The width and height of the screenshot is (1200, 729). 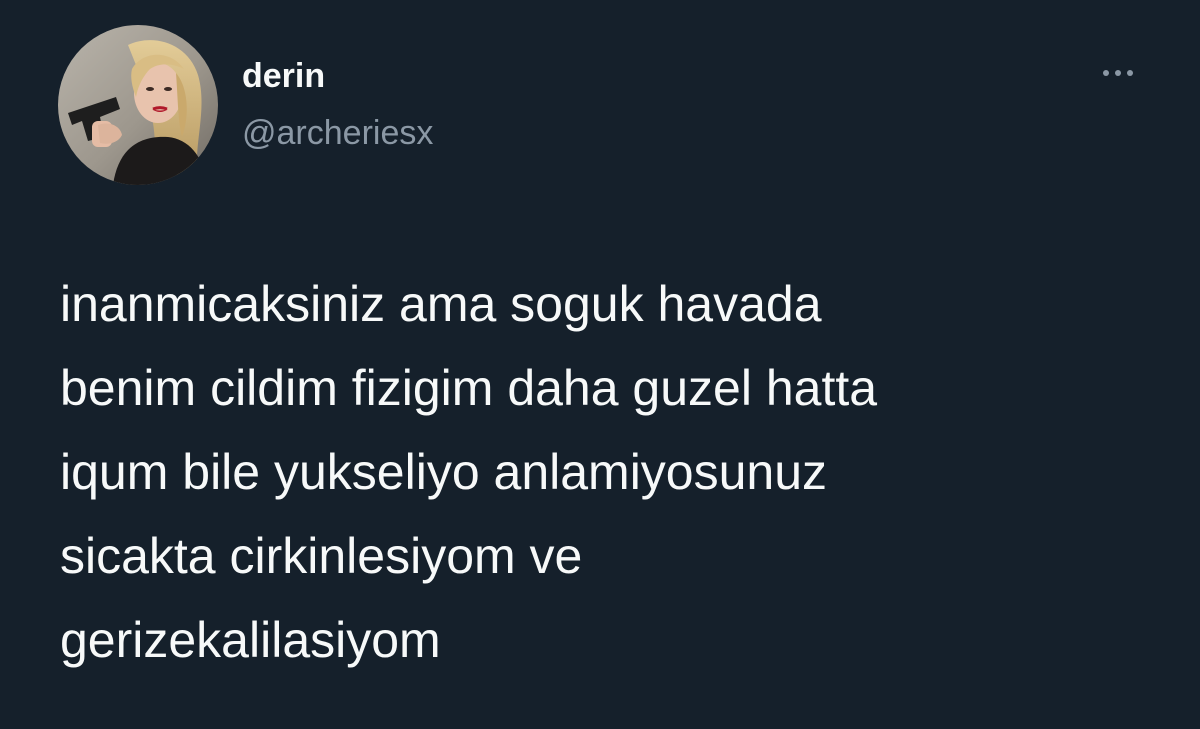 What do you see at coordinates (441, 304) in the screenshot?
I see `tweet-text-line: inanmicaksiniz ama soguk havada` at bounding box center [441, 304].